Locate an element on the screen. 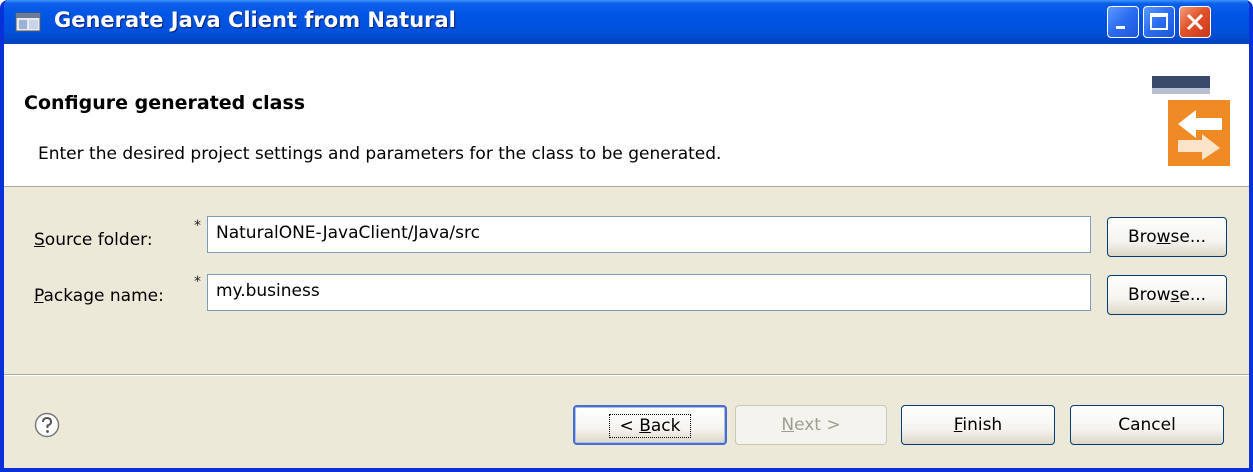 The height and width of the screenshot is (472, 1253). finish-button: Finish is located at coordinates (978, 425).